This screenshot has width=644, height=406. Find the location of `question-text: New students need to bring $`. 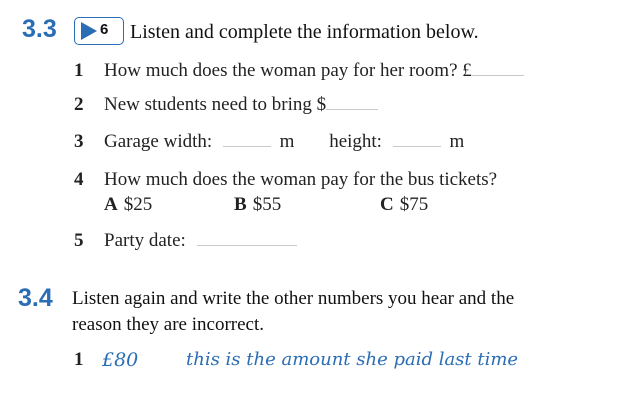

question-text: New students need to bring $ is located at coordinates (215, 104).